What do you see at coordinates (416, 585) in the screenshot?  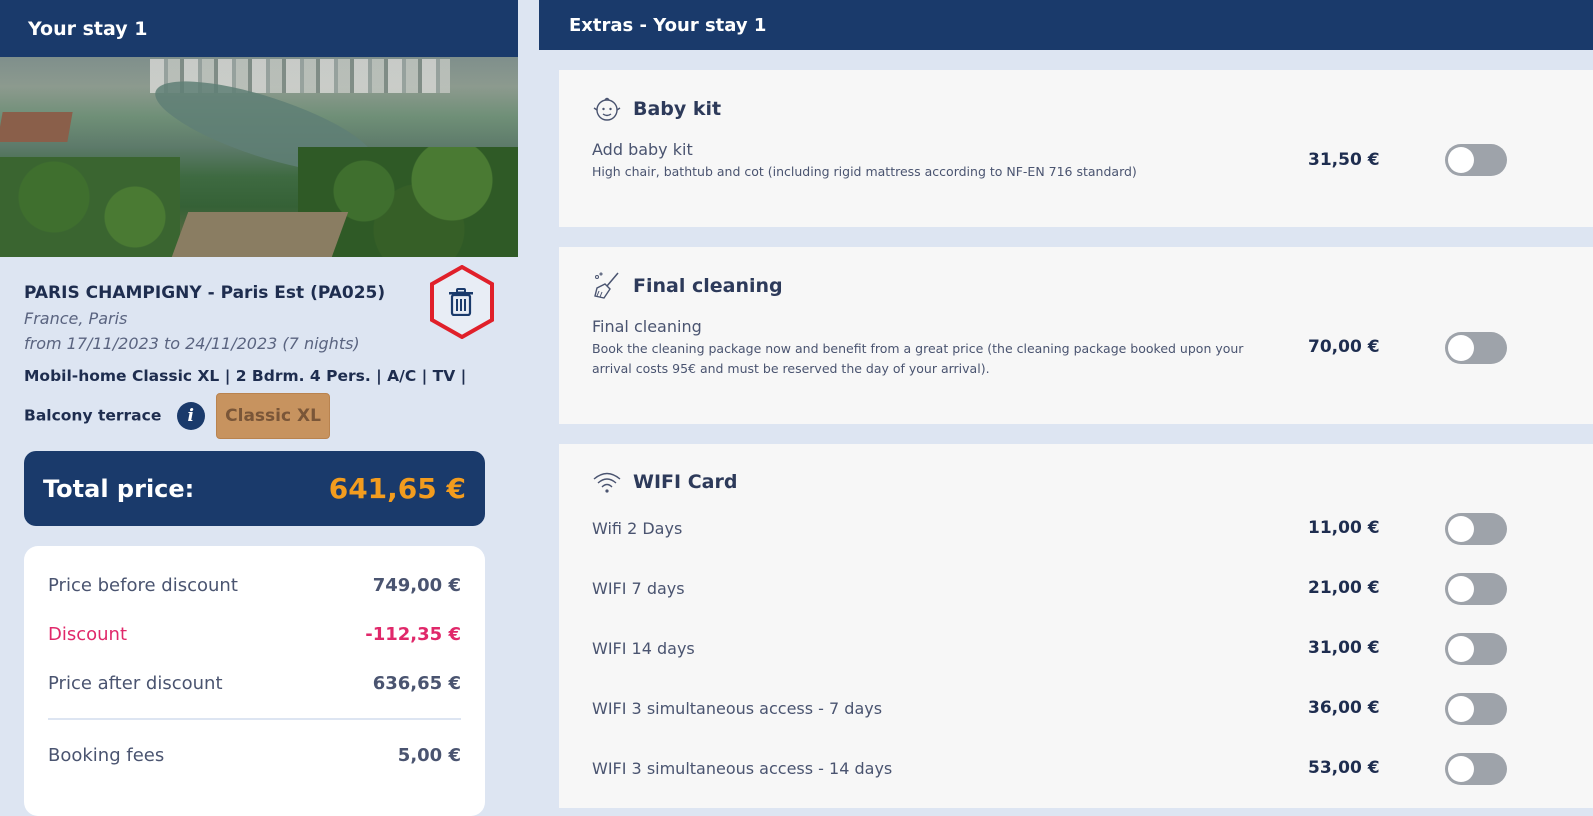 I see `price-value: 749,00 €` at bounding box center [416, 585].